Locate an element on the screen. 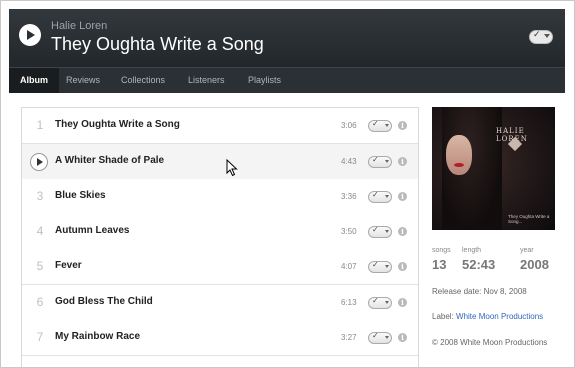 The width and height of the screenshot is (575, 368). track-row: 6 God Bless The Child 6:13 ✓ i is located at coordinates (220, 303).